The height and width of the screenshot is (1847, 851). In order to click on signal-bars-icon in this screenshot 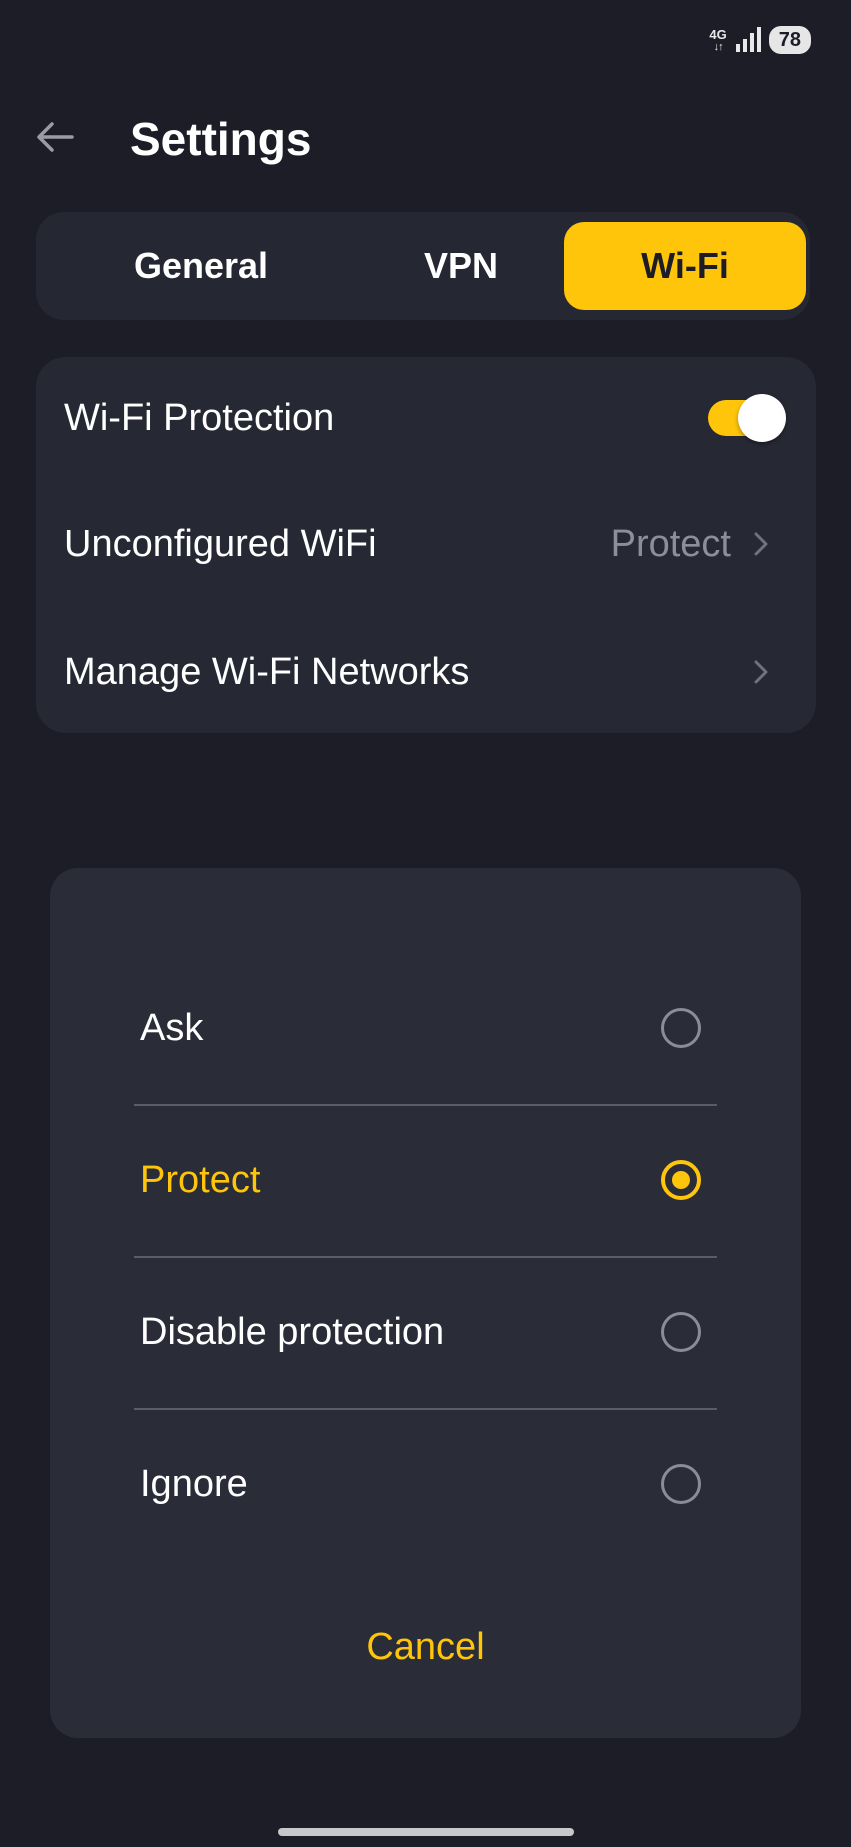, I will do `click(748, 39)`.